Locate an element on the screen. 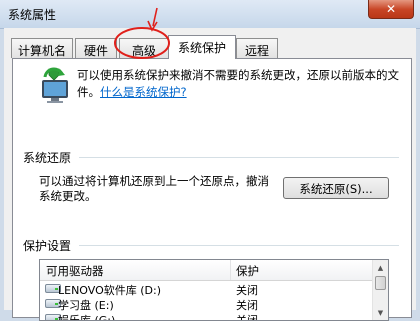  what-is-system-protection-link: 什么是系统保护? is located at coordinates (143, 92).